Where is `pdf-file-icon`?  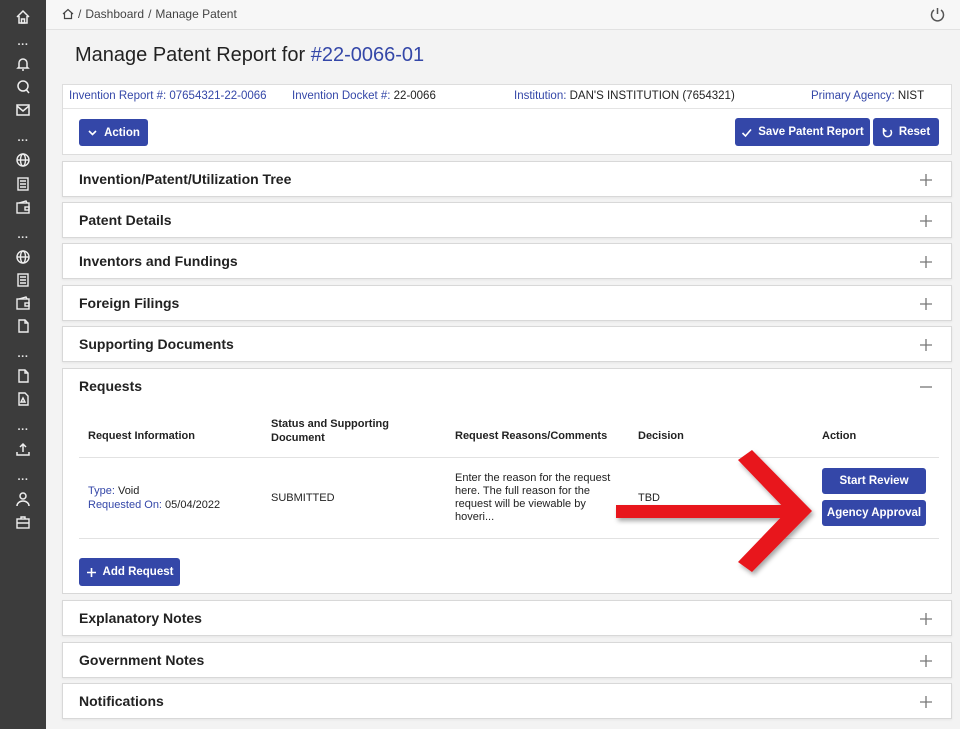 pdf-file-icon is located at coordinates (23, 399).